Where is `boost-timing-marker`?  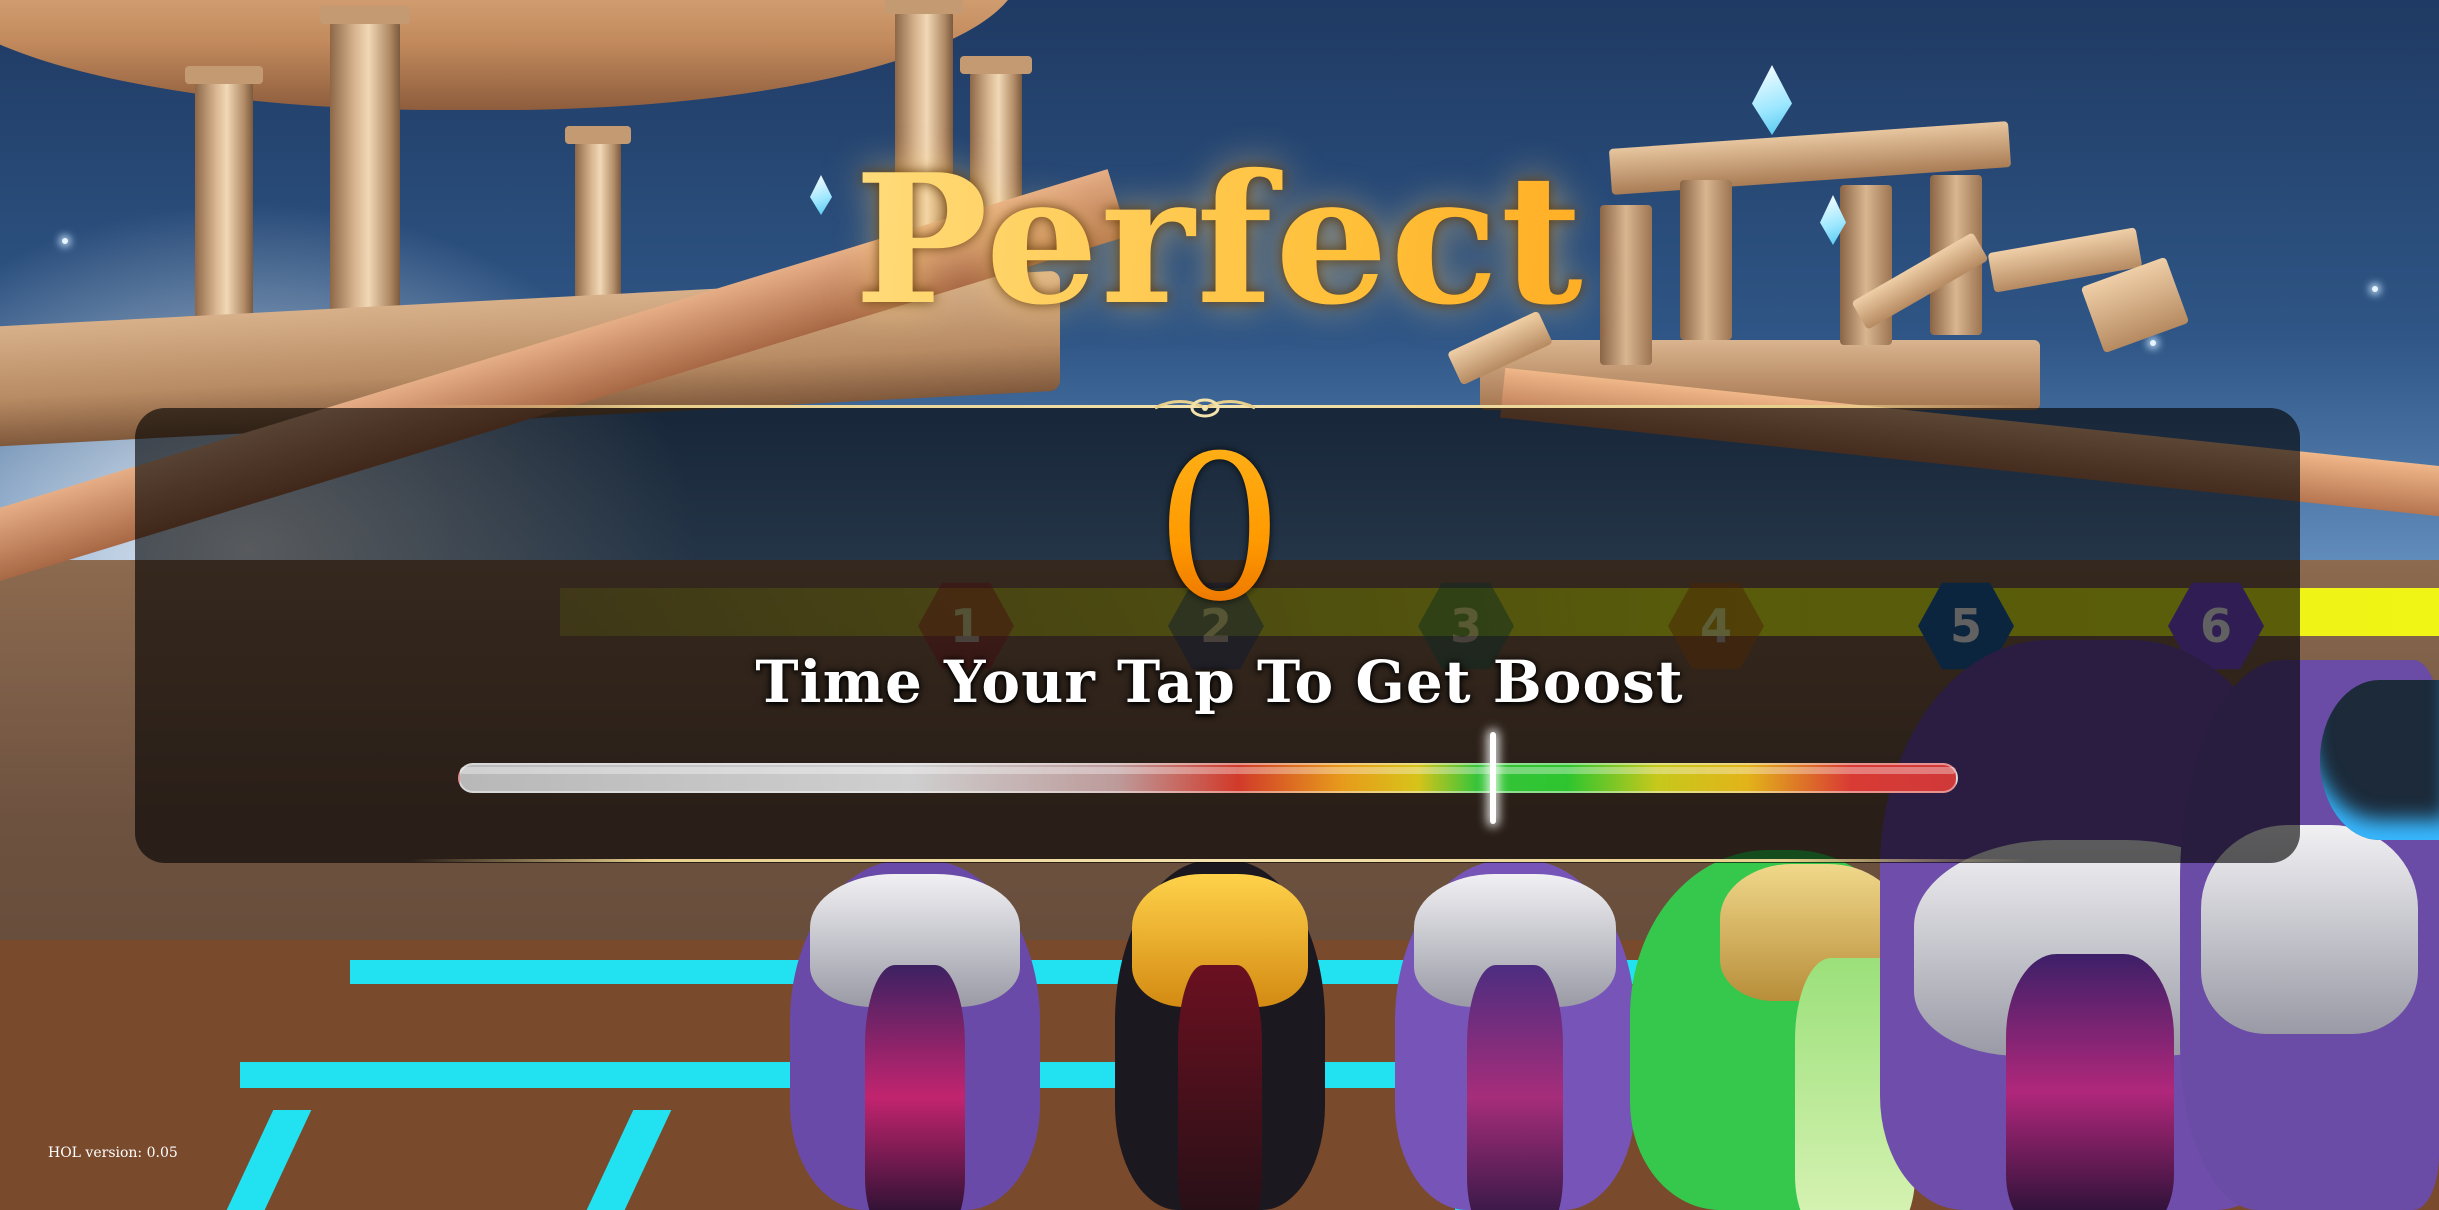
boost-timing-marker is located at coordinates (1493, 778).